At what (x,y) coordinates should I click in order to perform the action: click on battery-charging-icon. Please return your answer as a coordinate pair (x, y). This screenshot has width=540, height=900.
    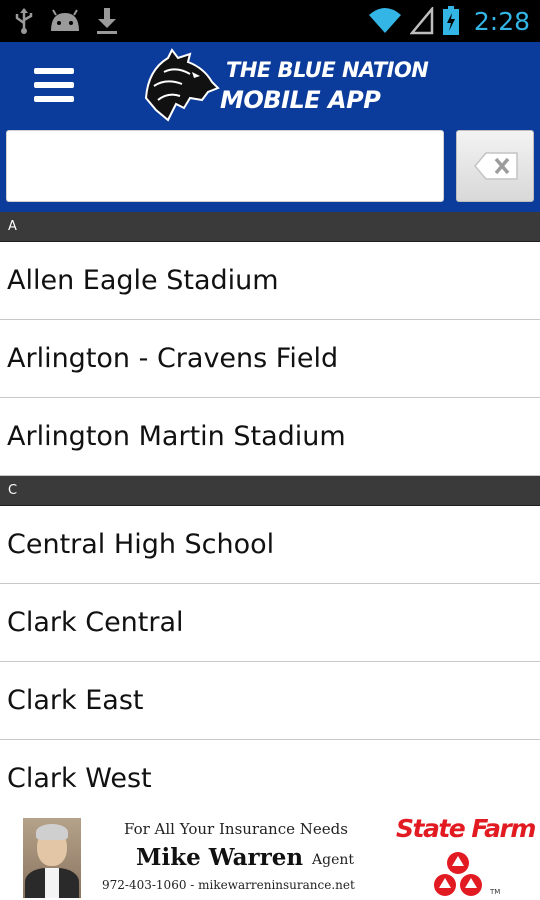
    Looking at the image, I should click on (450, 20).